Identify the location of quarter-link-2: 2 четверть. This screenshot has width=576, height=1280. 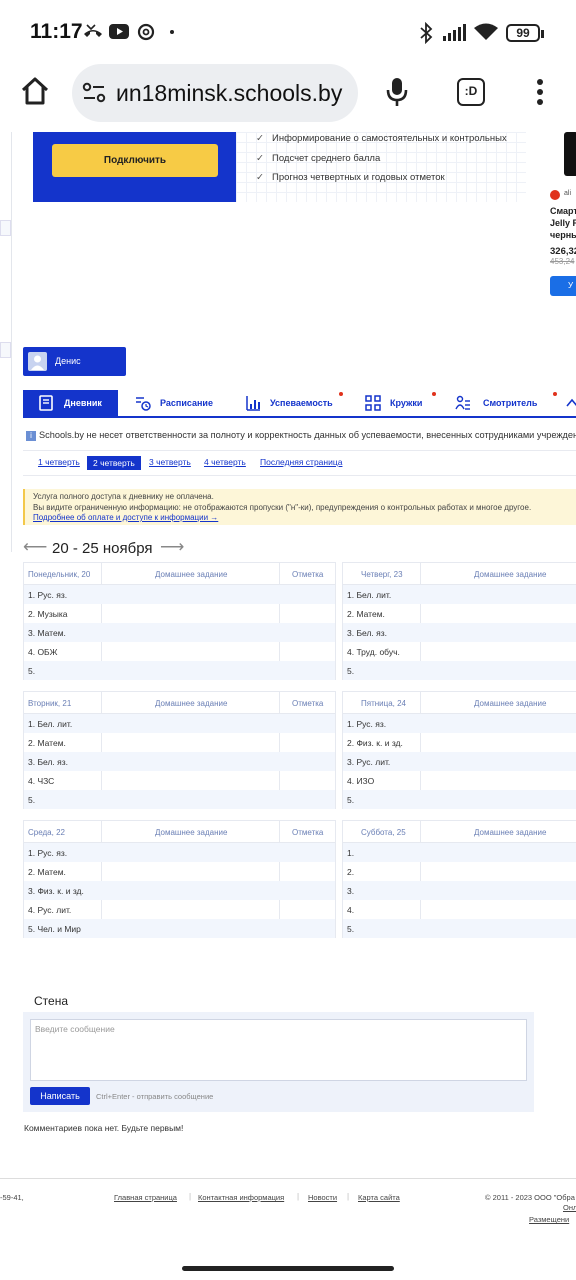
(114, 463).